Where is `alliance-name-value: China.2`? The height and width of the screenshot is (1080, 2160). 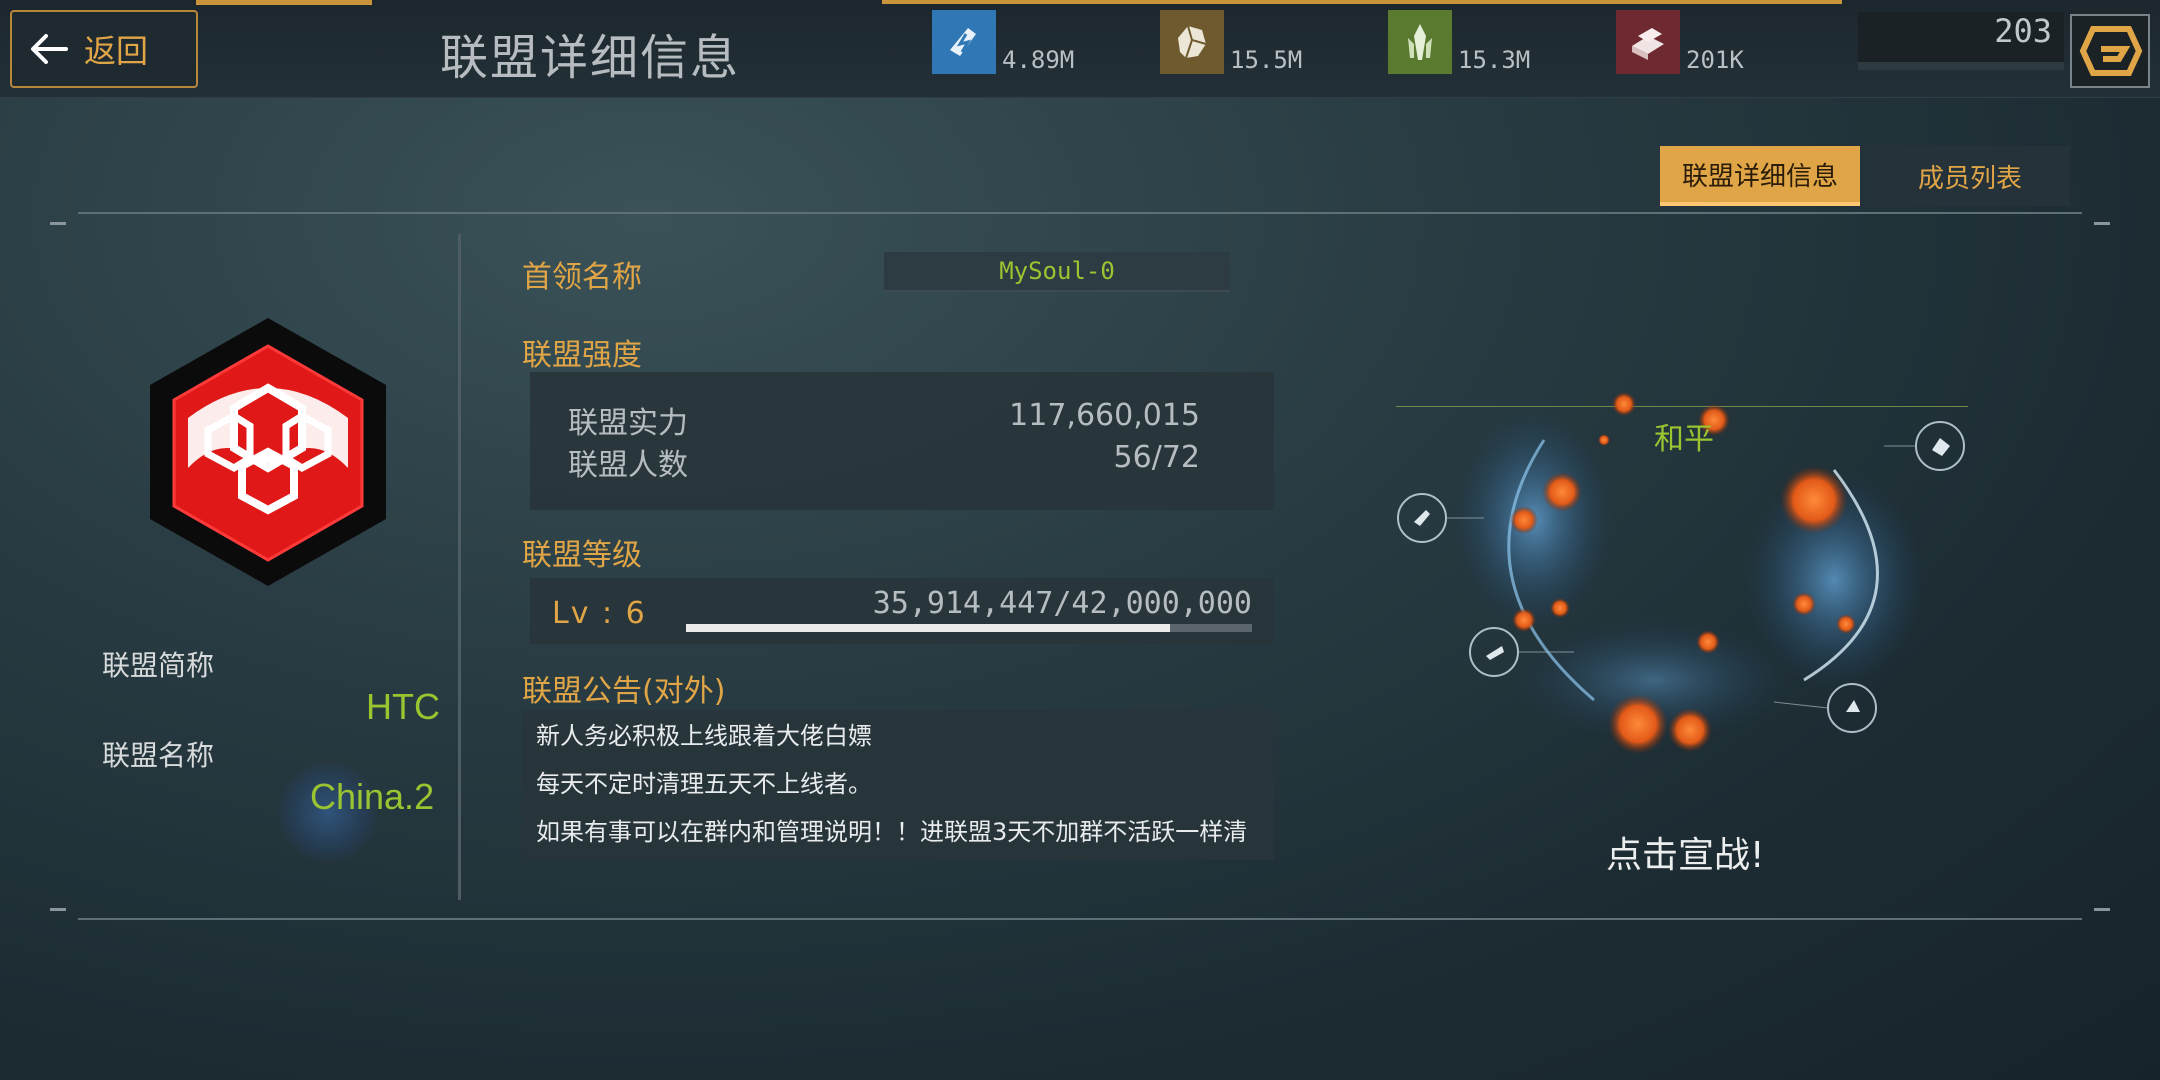
alliance-name-value: China.2 is located at coordinates (372, 796).